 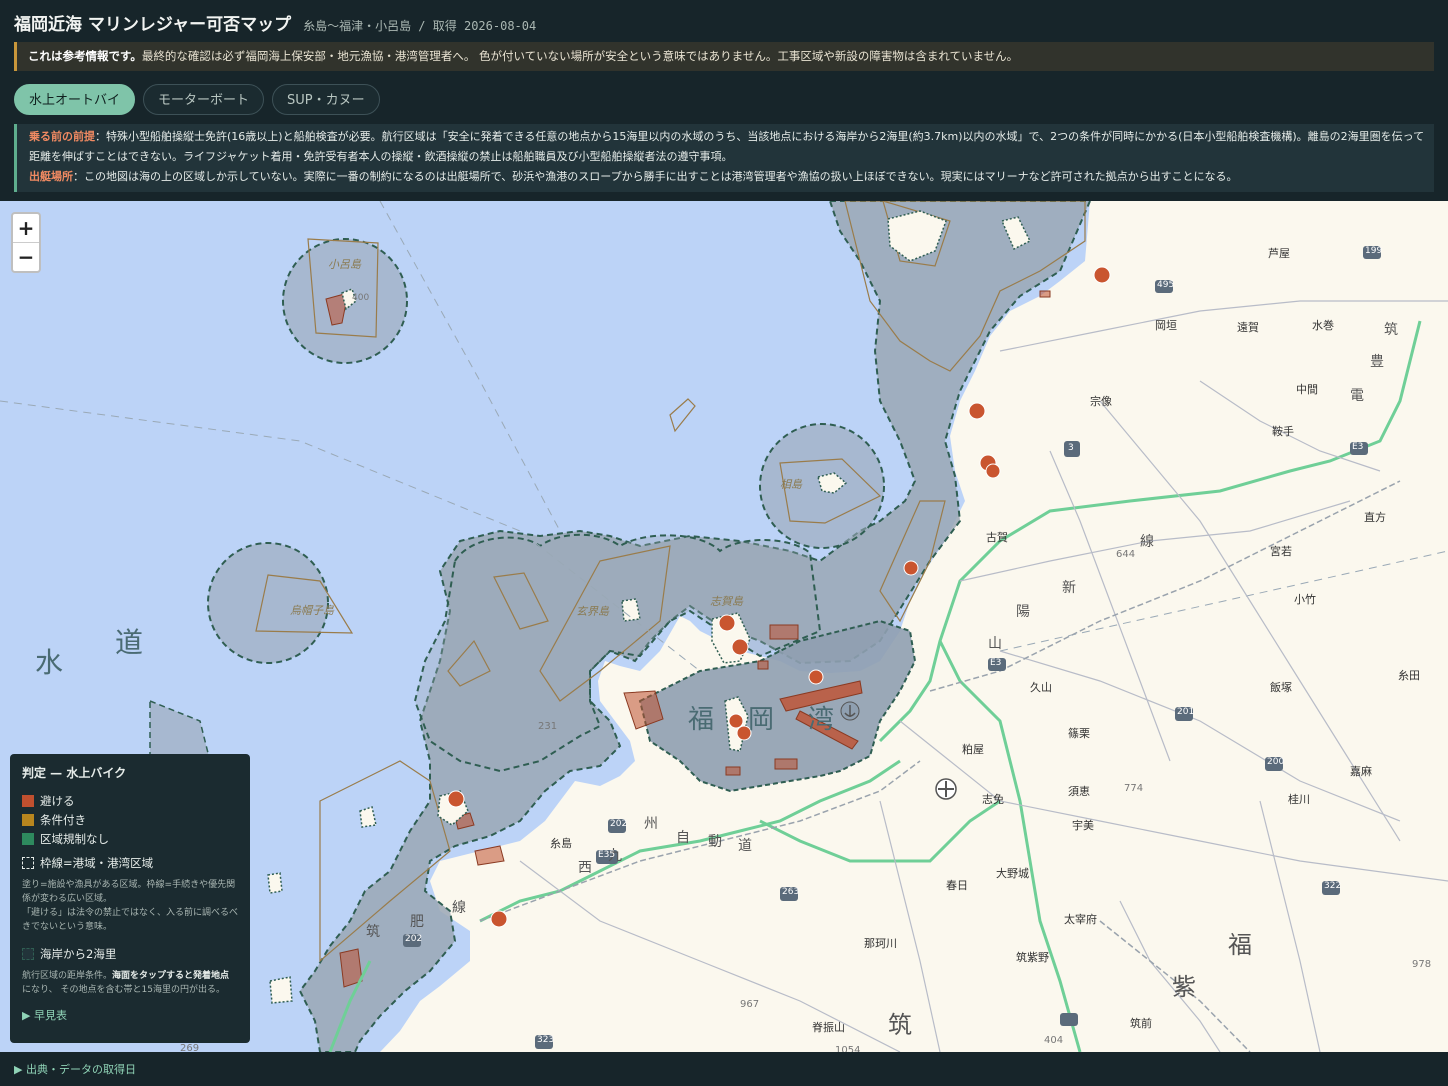 What do you see at coordinates (130, 953) in the screenshot?
I see `legend-item-coast: 海岸から2海里` at bounding box center [130, 953].